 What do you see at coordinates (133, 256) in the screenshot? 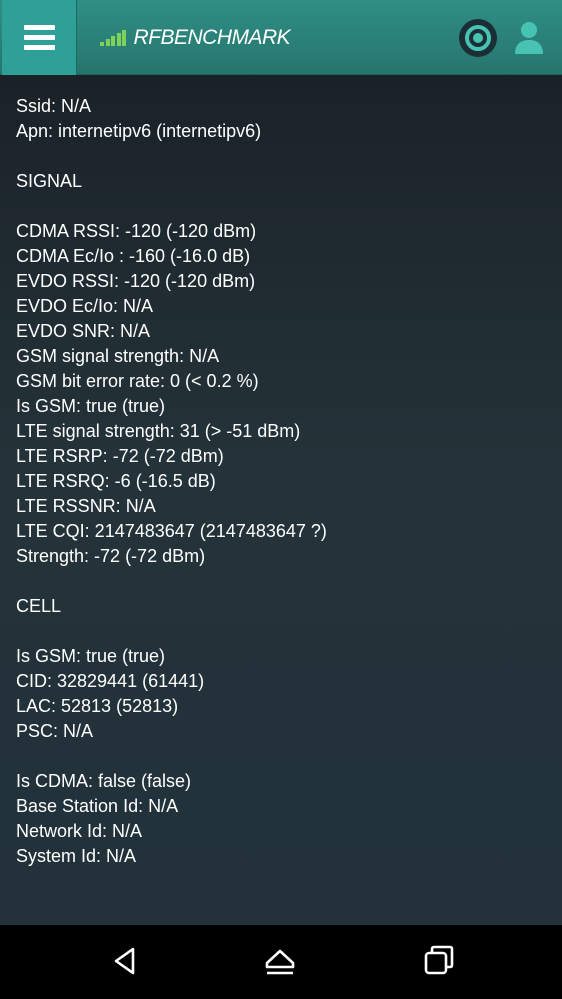
I see `info-line: CDMA Ec/Io : -160 (-16.0 dB)` at bounding box center [133, 256].